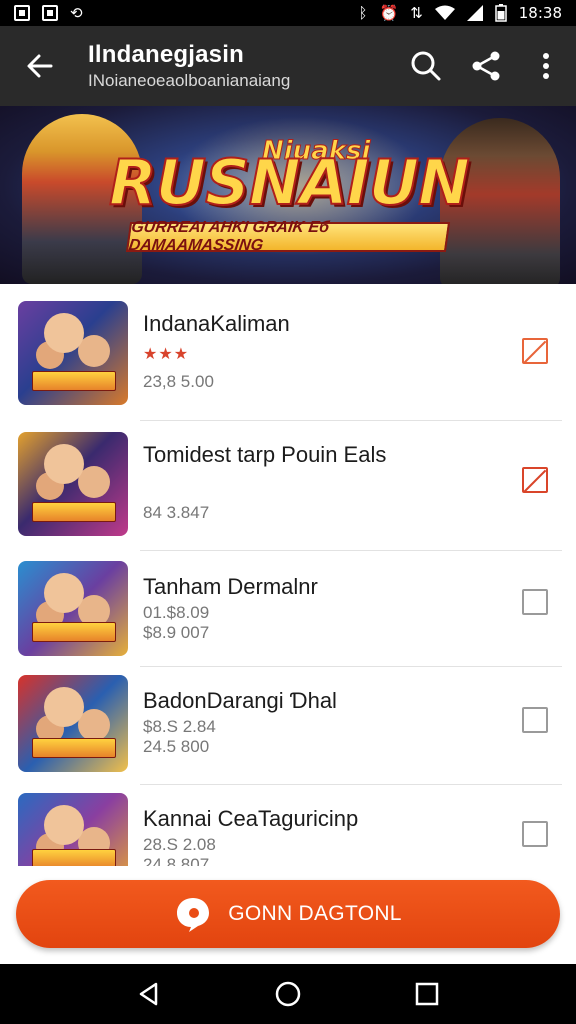 The image size is (576, 1024). I want to click on page-subtitle: INoianeoeaolboanianaiang, so click(189, 80).